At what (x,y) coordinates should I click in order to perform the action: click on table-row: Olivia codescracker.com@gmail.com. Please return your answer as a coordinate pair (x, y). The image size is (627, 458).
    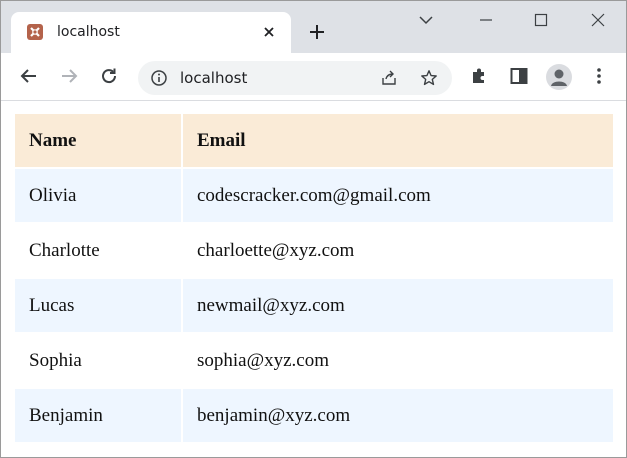
    Looking at the image, I should click on (314, 195).